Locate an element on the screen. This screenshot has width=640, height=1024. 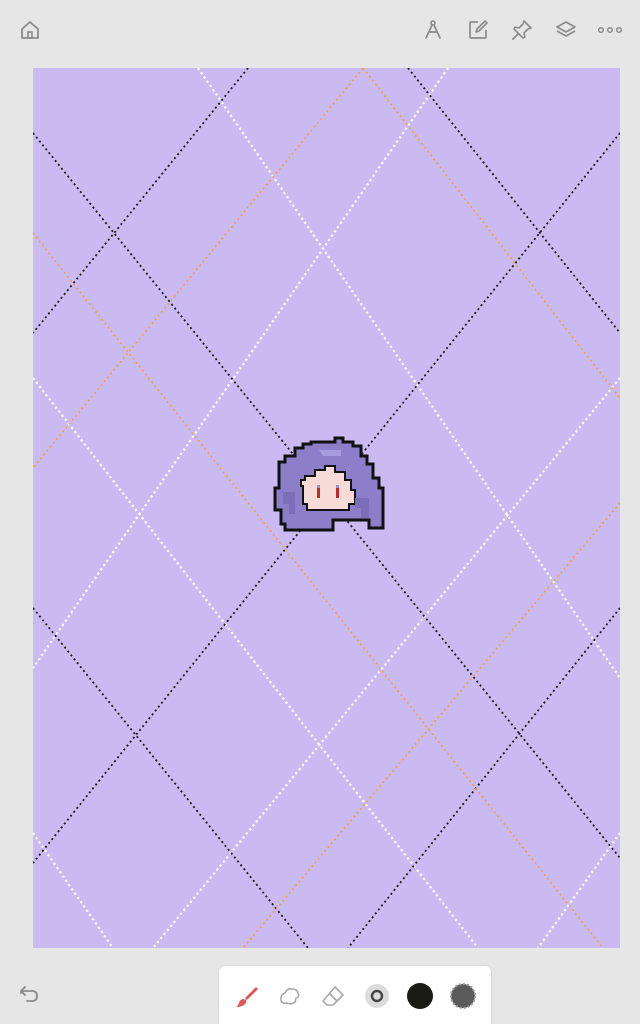
edit-button is located at coordinates (478, 30).